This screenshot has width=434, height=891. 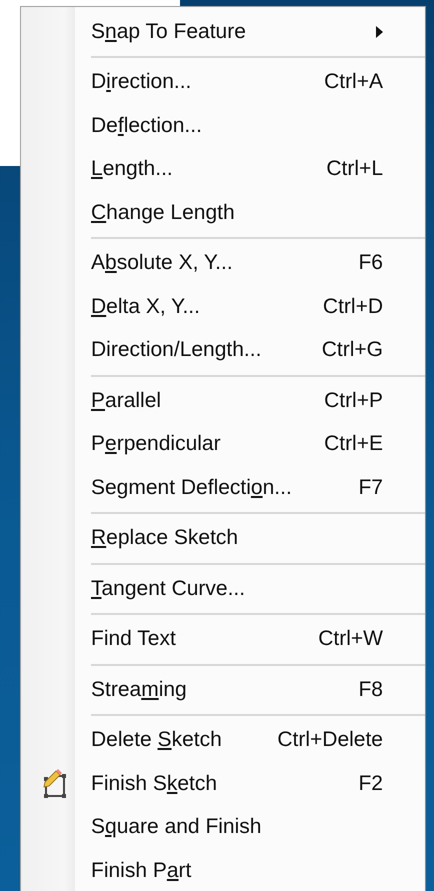 I want to click on menu-item: Streaming F8, so click(x=223, y=690).